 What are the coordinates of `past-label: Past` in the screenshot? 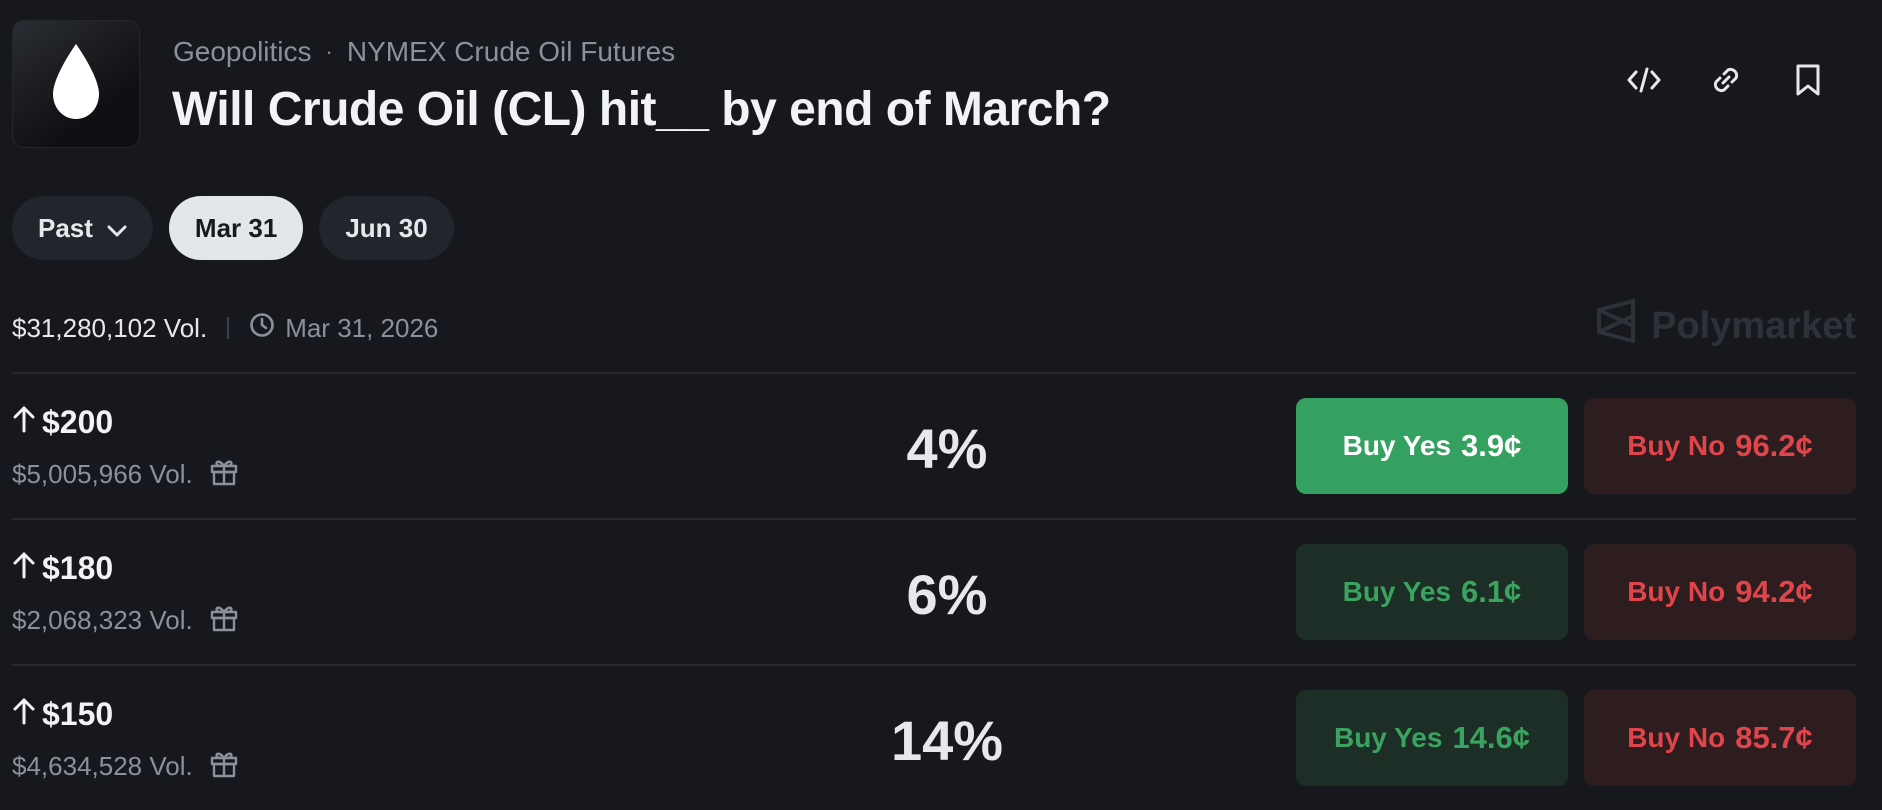 It's located at (65, 227).